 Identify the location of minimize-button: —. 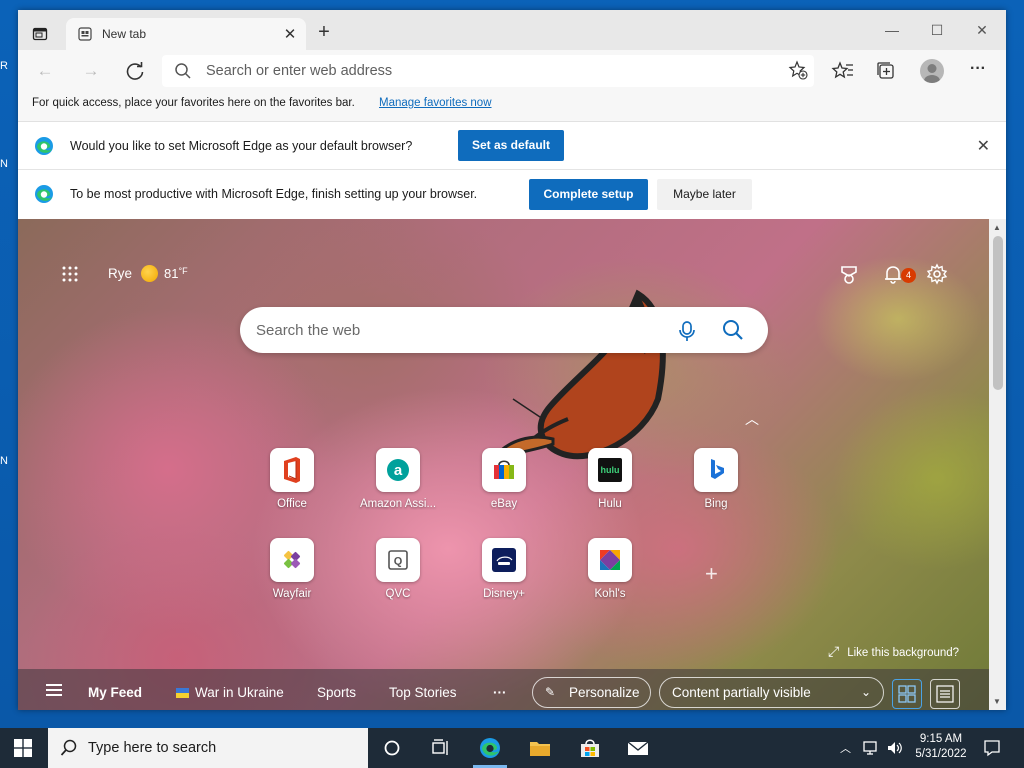
(892, 30).